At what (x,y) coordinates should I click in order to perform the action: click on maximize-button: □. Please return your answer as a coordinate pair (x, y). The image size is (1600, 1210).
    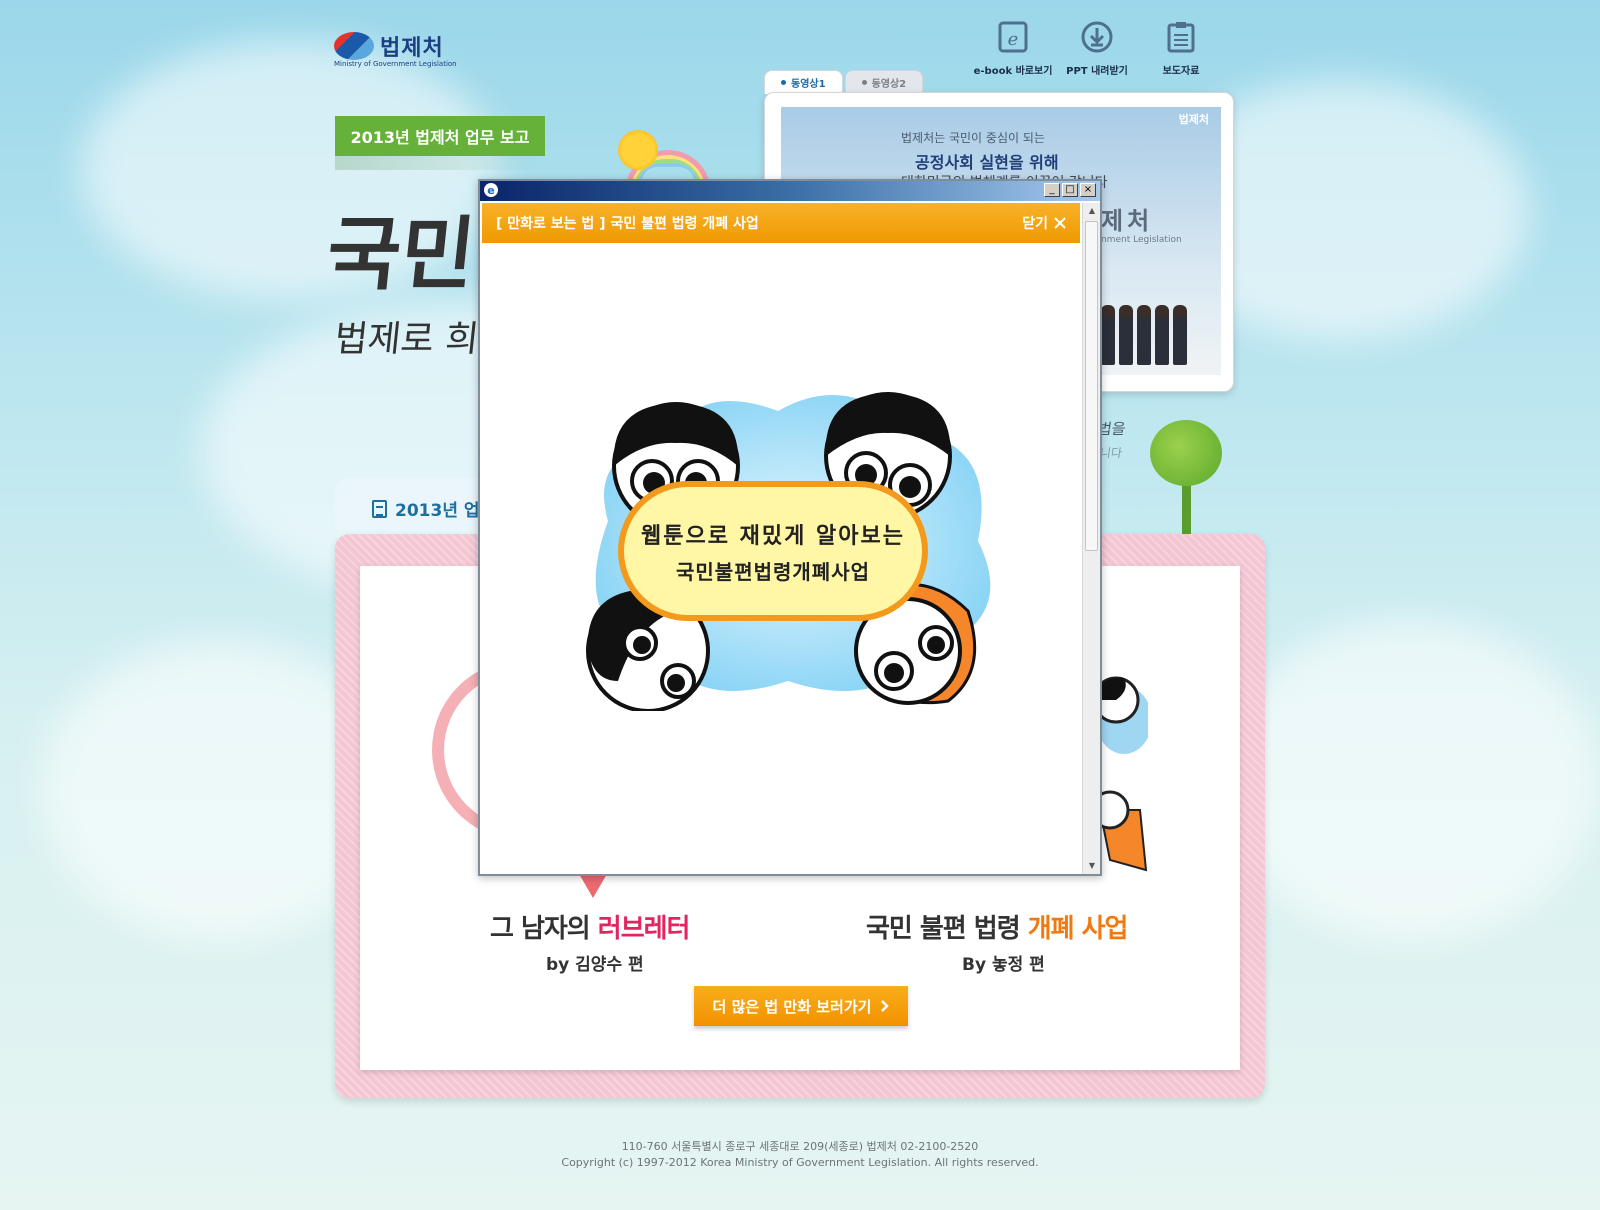
    Looking at the image, I should click on (1070, 190).